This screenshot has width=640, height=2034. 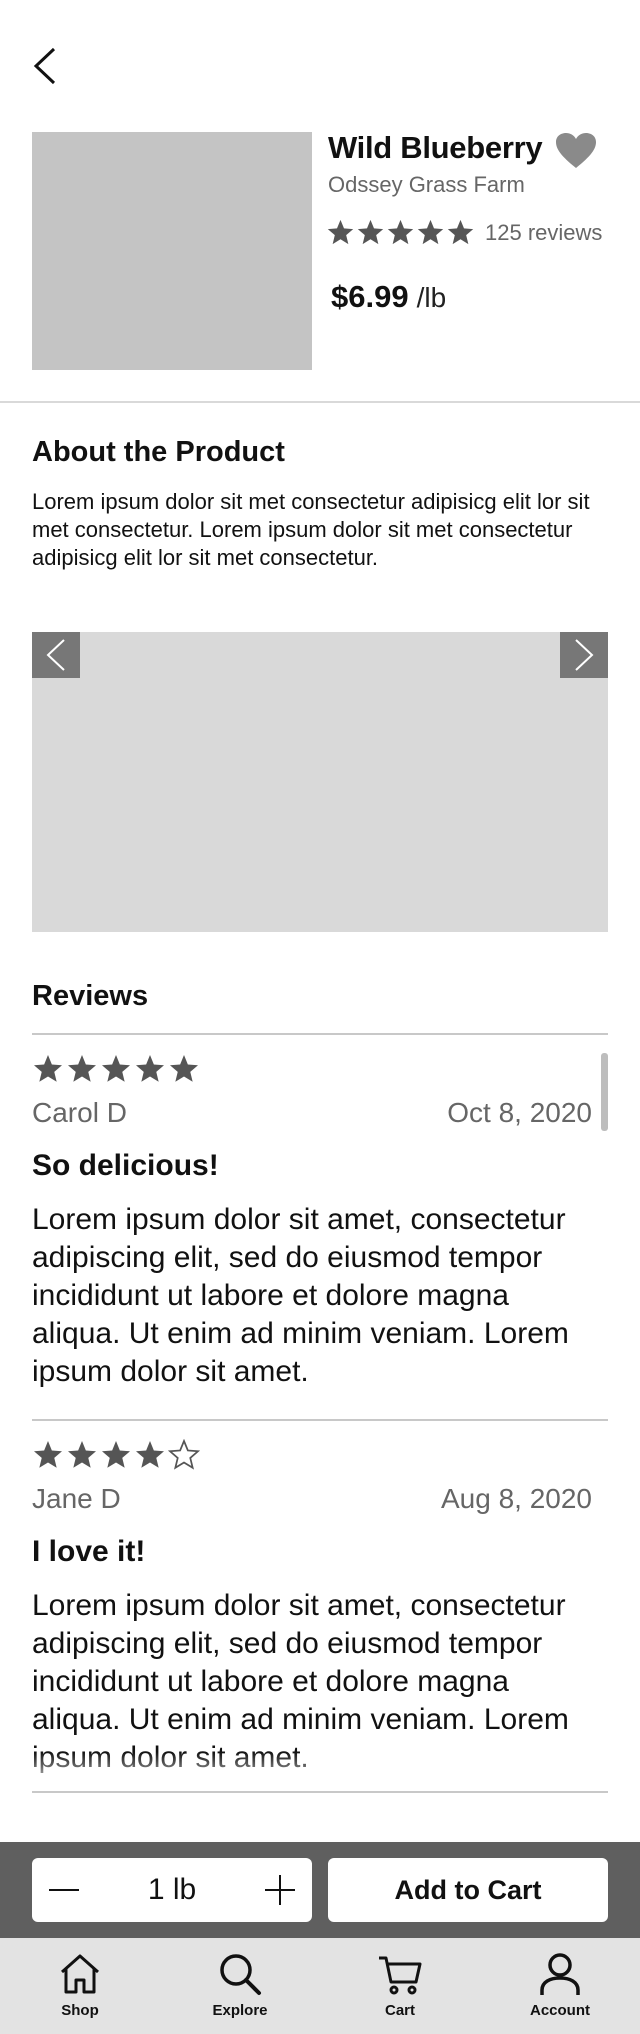 What do you see at coordinates (158, 452) in the screenshot?
I see `about-title: About the Product` at bounding box center [158, 452].